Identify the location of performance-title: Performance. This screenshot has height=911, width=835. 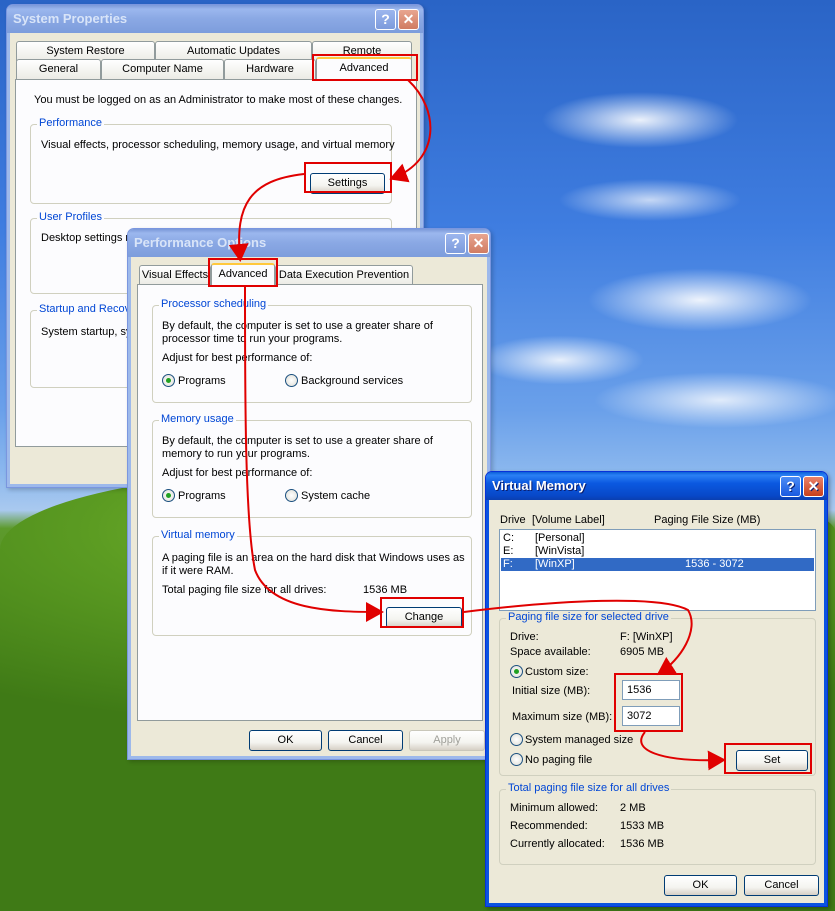
(70, 123).